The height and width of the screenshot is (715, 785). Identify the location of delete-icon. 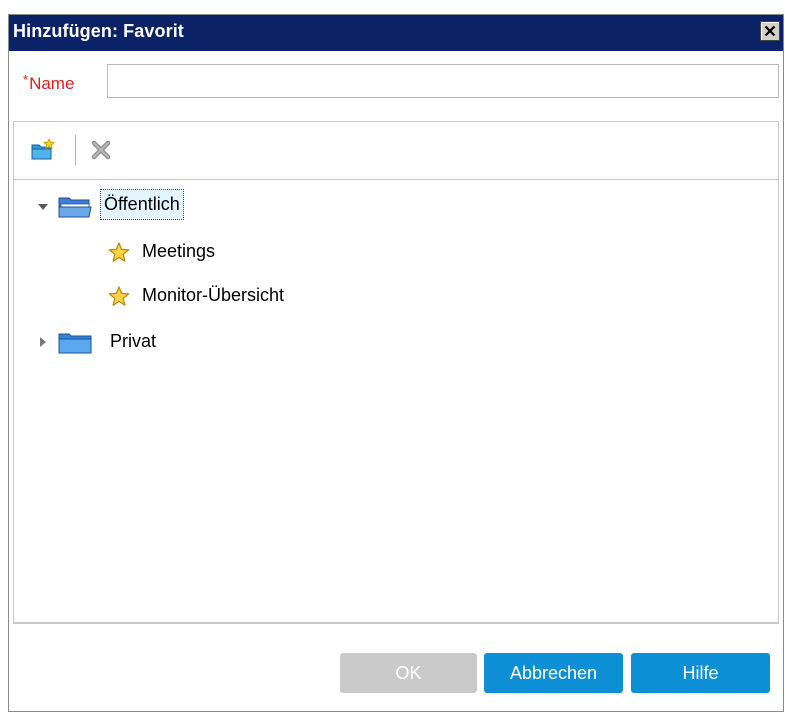
(101, 150).